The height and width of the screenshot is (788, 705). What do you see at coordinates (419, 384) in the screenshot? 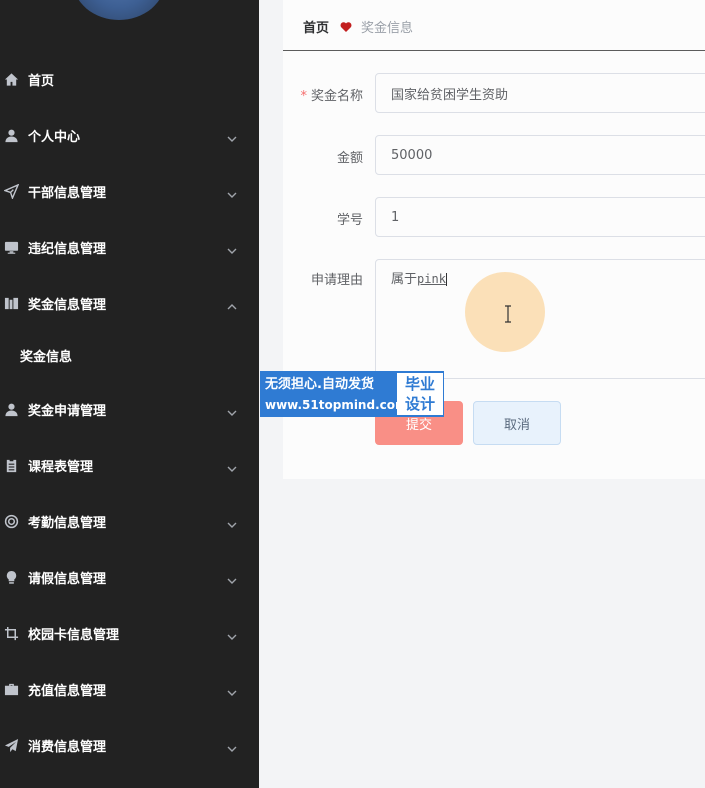
I see `watermark-badge-line1: 毕业` at bounding box center [419, 384].